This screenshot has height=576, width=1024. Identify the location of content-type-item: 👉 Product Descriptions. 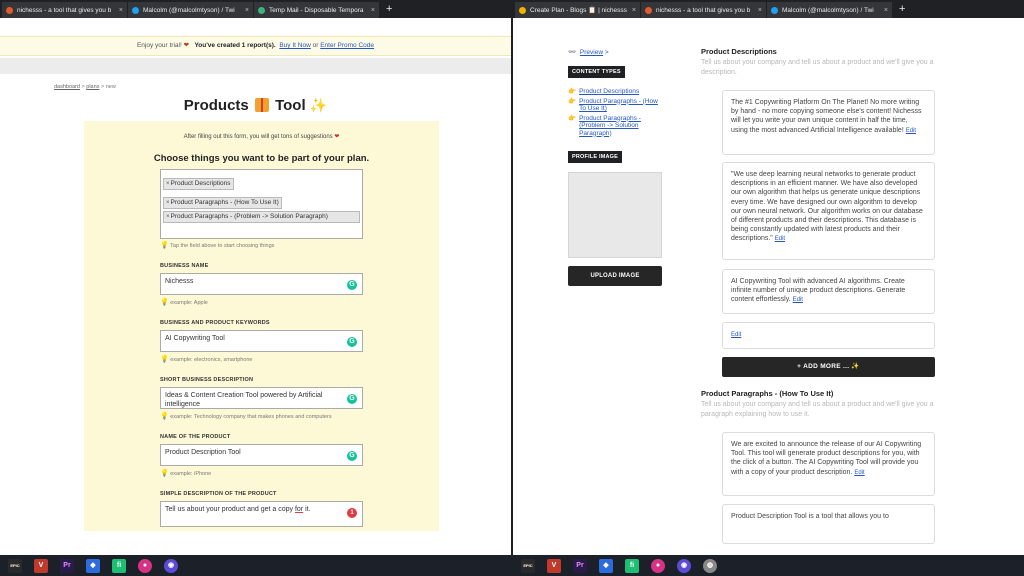
(613, 92).